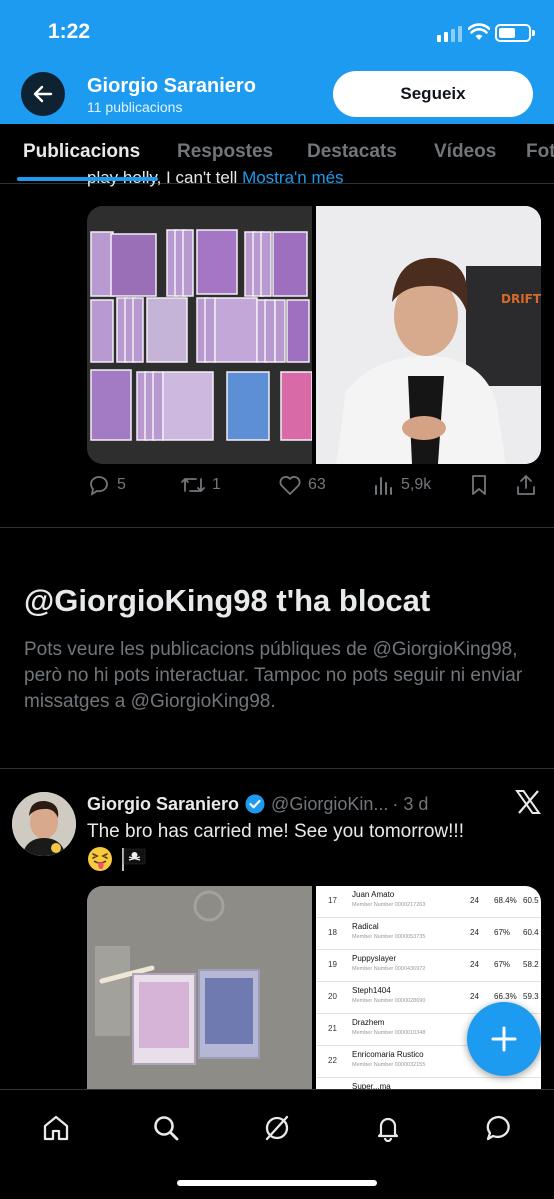 The width and height of the screenshot is (554, 1199). I want to click on opp-win-rate-cell: 59.3, so click(531, 996).